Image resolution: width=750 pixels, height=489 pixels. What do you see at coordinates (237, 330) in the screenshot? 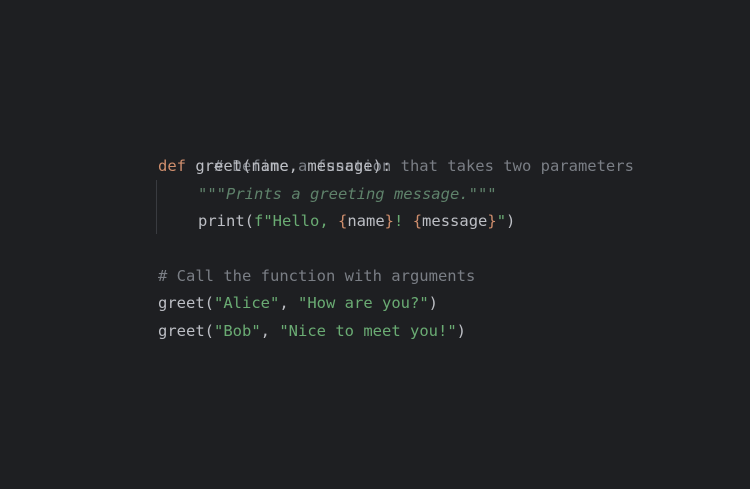
I see `string-arg: "Bob"` at bounding box center [237, 330].